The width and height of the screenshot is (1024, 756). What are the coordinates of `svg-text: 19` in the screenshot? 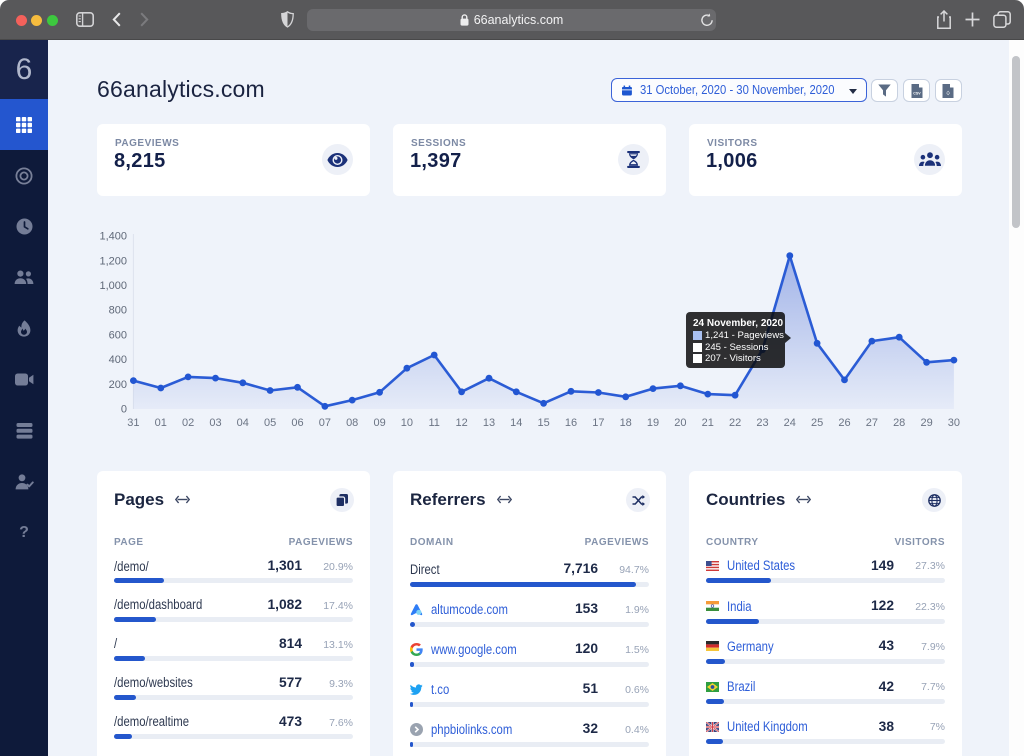 It's located at (653, 423).